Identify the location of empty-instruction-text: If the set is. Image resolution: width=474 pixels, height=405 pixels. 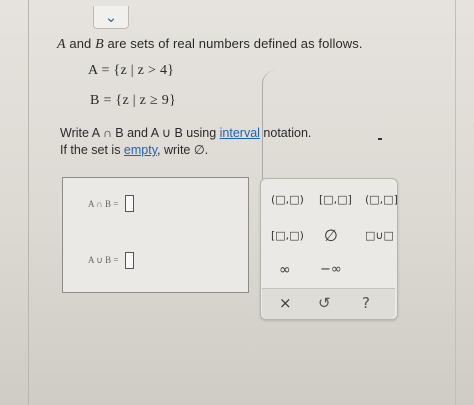
(92, 150).